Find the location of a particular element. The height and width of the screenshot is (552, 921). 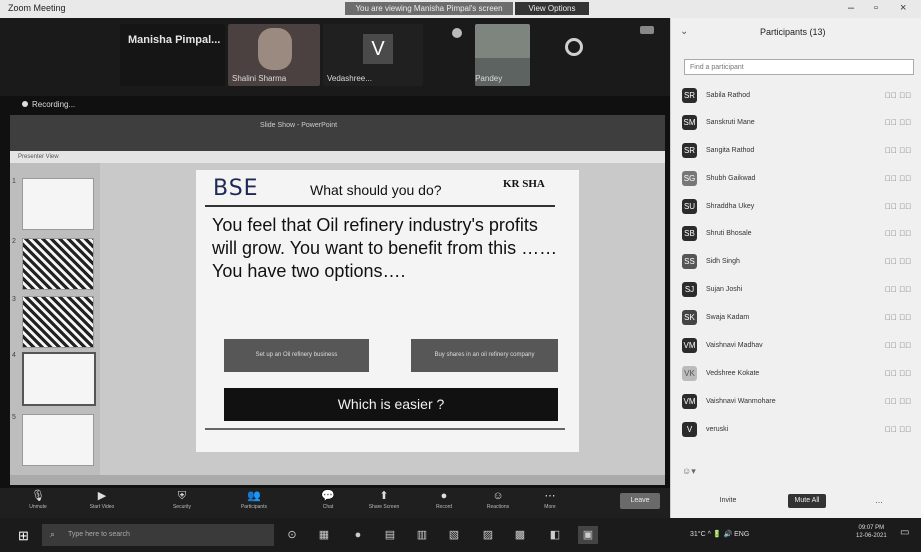

video-icon: ▶ is located at coordinates (102, 496).